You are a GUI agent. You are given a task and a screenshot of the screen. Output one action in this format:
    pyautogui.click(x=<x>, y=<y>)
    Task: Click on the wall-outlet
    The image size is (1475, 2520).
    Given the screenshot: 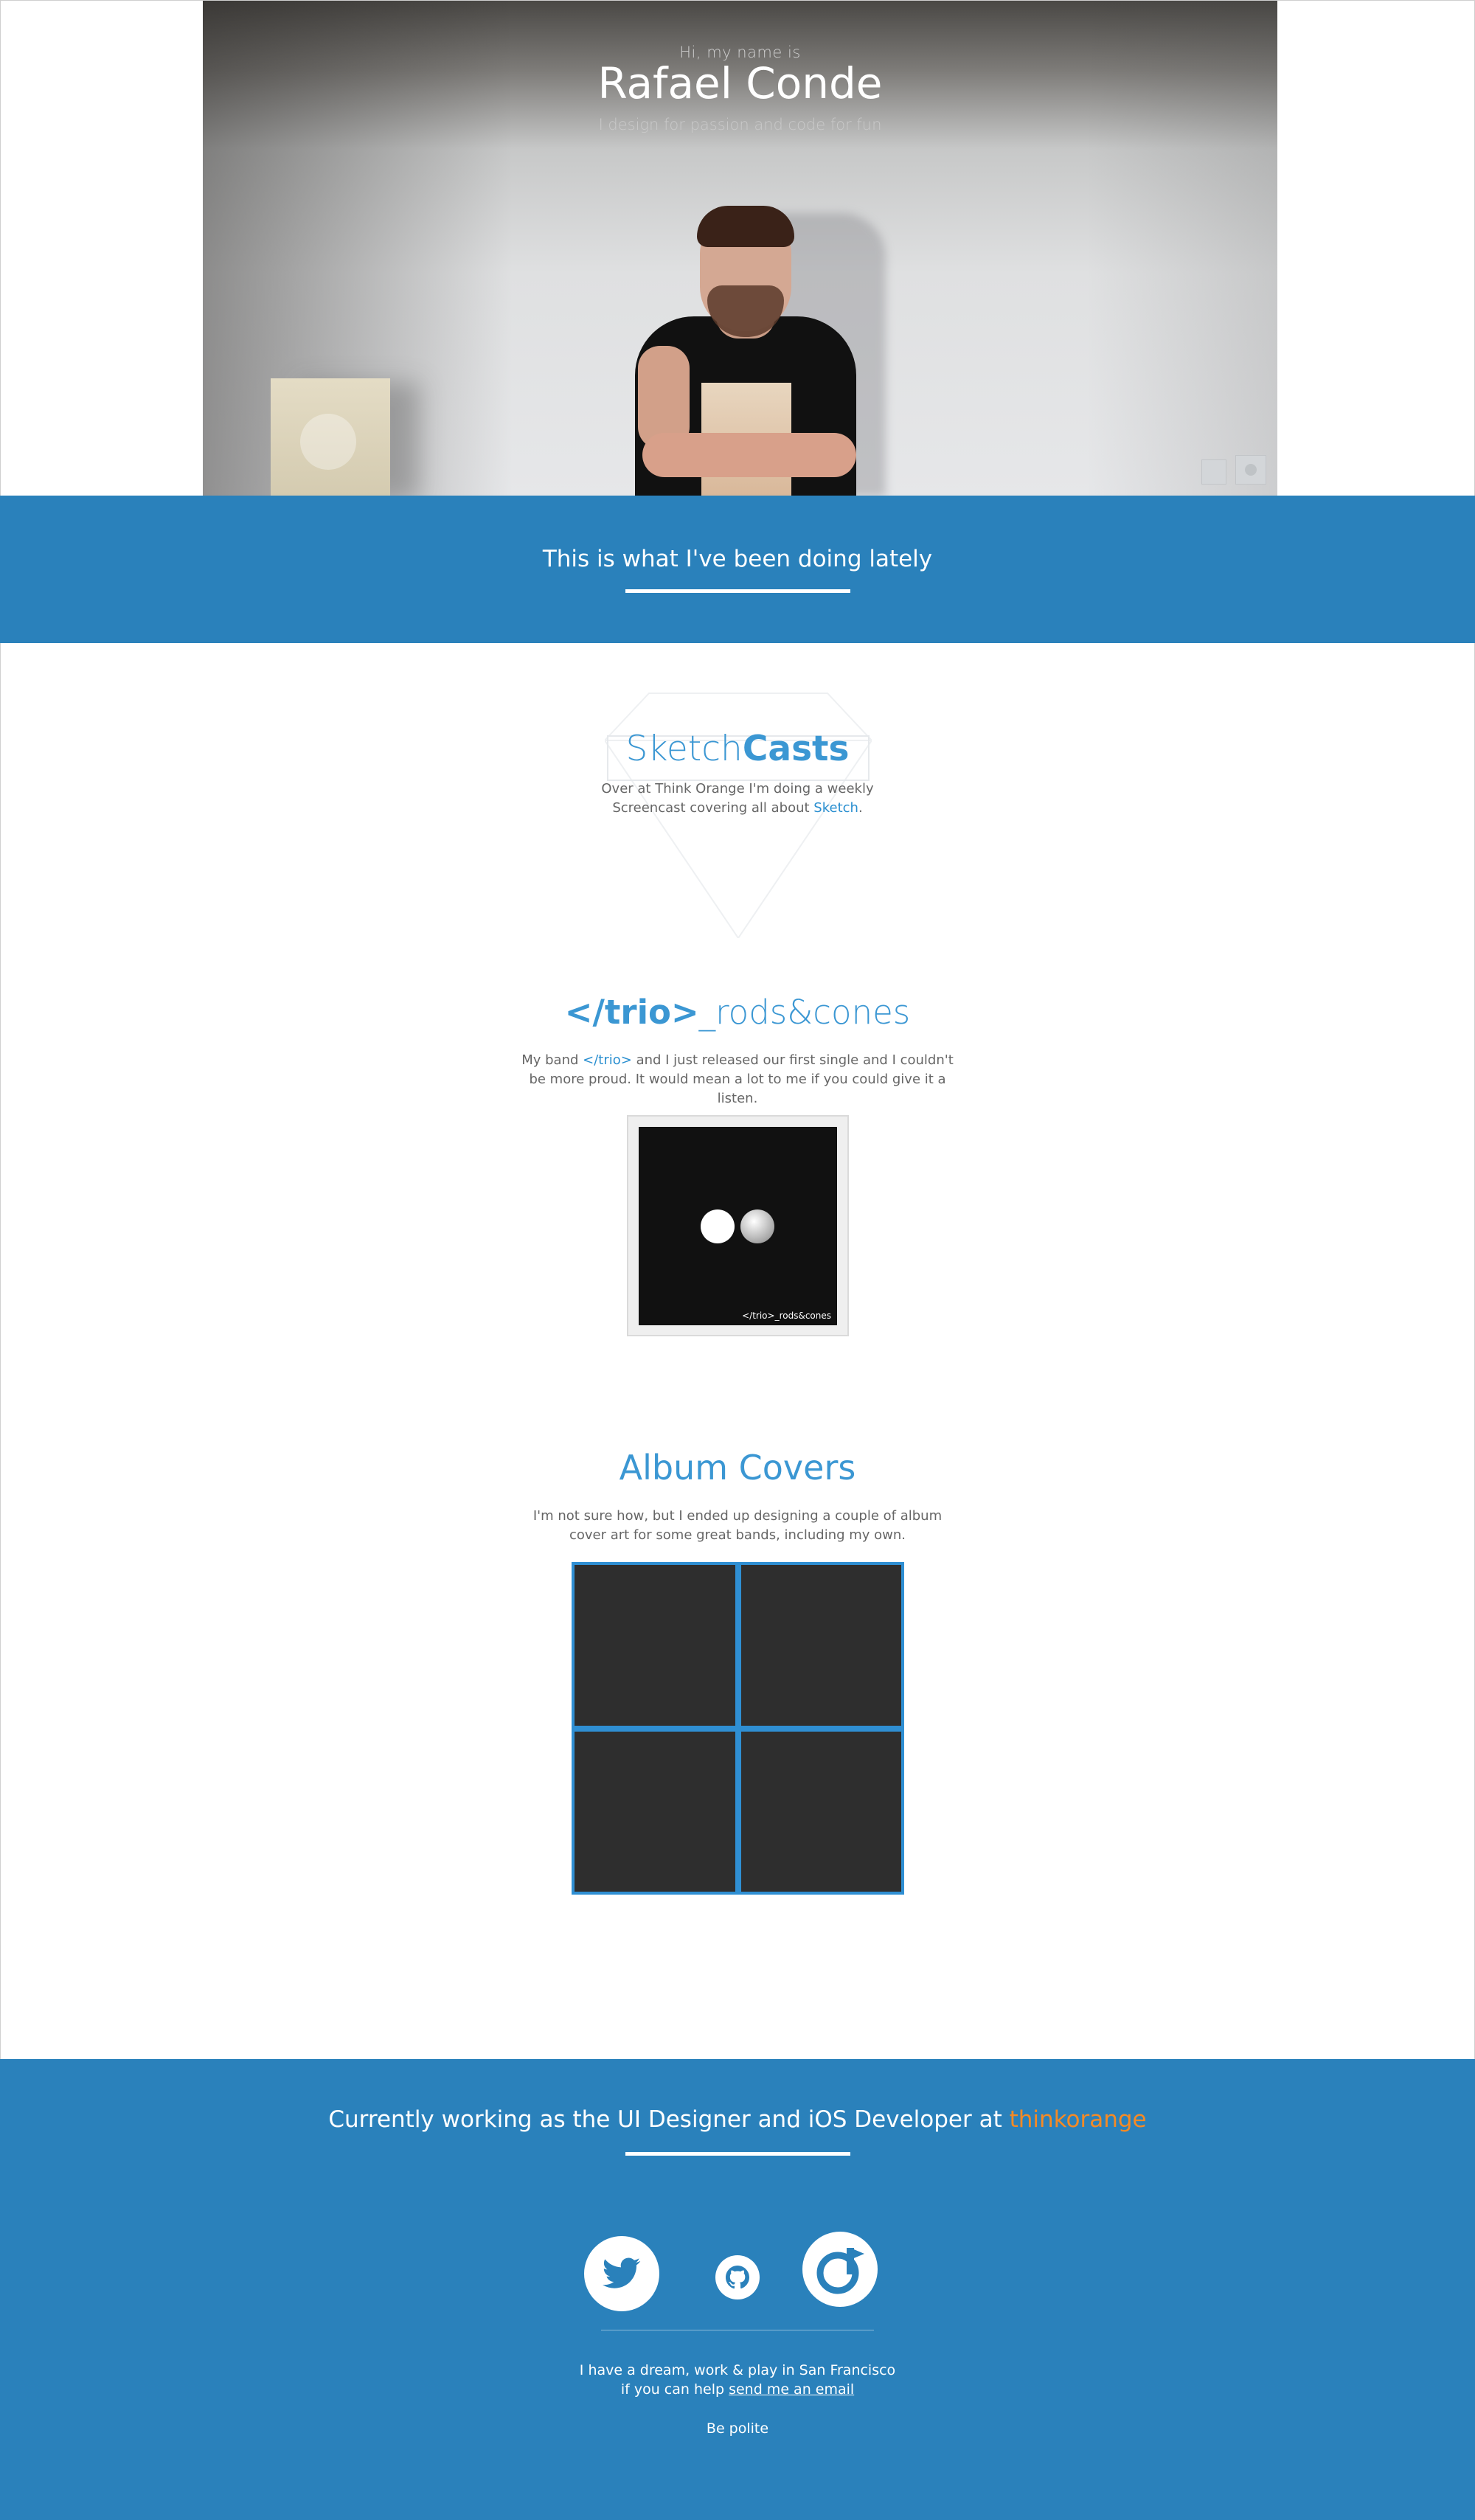 What is the action you would take?
    pyautogui.click(x=1250, y=470)
    